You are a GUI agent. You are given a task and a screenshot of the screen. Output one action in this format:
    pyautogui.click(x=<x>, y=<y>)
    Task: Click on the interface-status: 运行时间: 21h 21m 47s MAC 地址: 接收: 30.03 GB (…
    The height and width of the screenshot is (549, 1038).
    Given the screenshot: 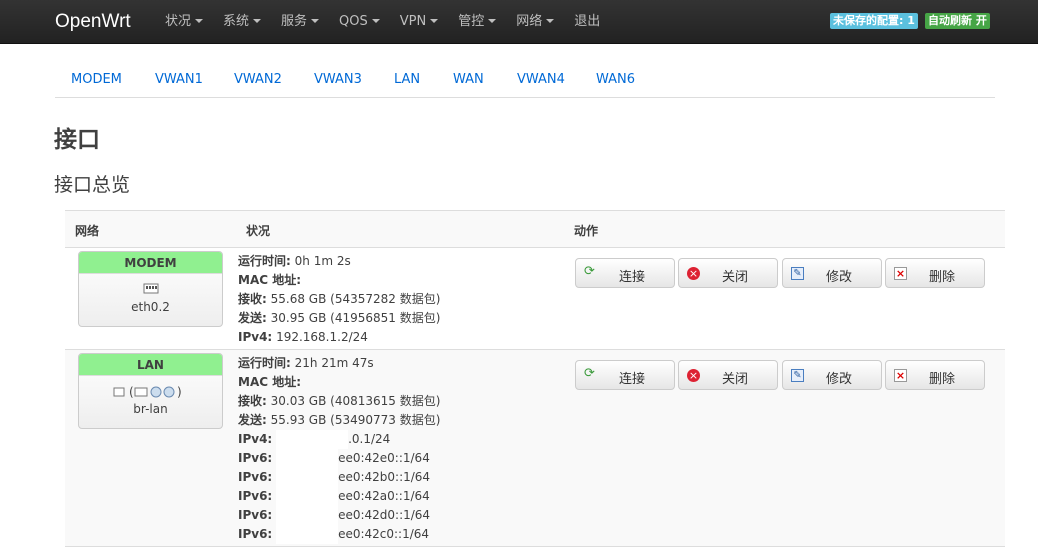 What is the action you would take?
    pyautogui.click(x=339, y=449)
    